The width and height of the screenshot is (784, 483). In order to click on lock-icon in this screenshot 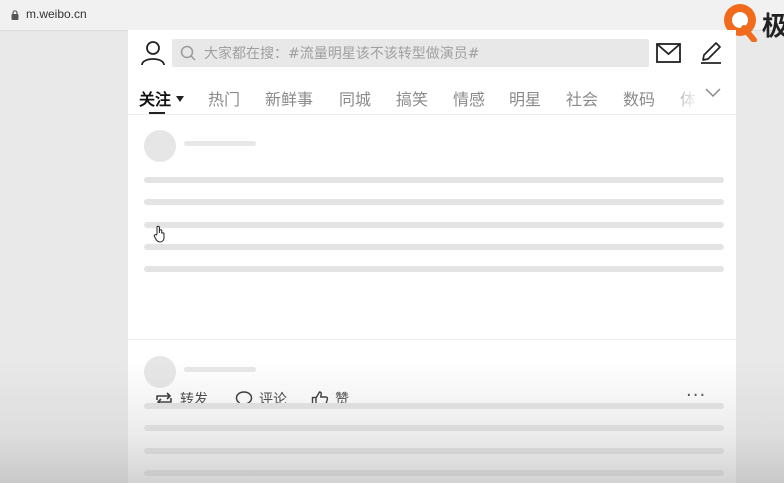, I will do `click(15, 15)`.